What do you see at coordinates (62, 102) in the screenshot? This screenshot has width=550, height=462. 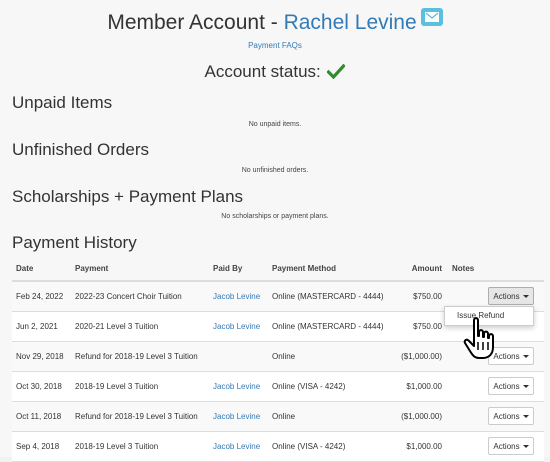 I see `unpaid-items-title: Unpaid Items` at bounding box center [62, 102].